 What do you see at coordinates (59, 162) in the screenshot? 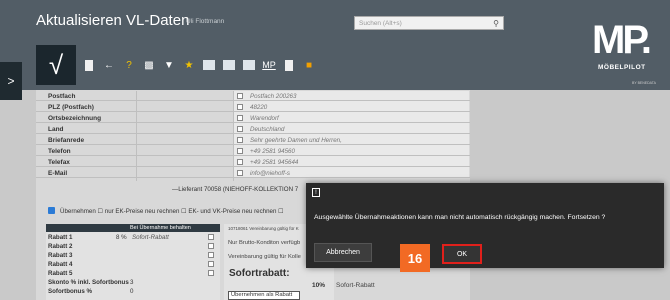
I see `field-label: Telefax` at bounding box center [59, 162].